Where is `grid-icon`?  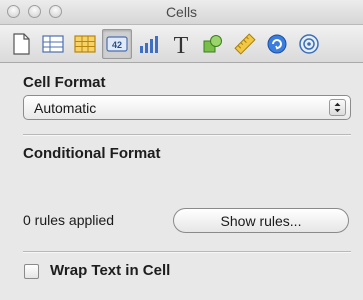 grid-icon is located at coordinates (85, 43).